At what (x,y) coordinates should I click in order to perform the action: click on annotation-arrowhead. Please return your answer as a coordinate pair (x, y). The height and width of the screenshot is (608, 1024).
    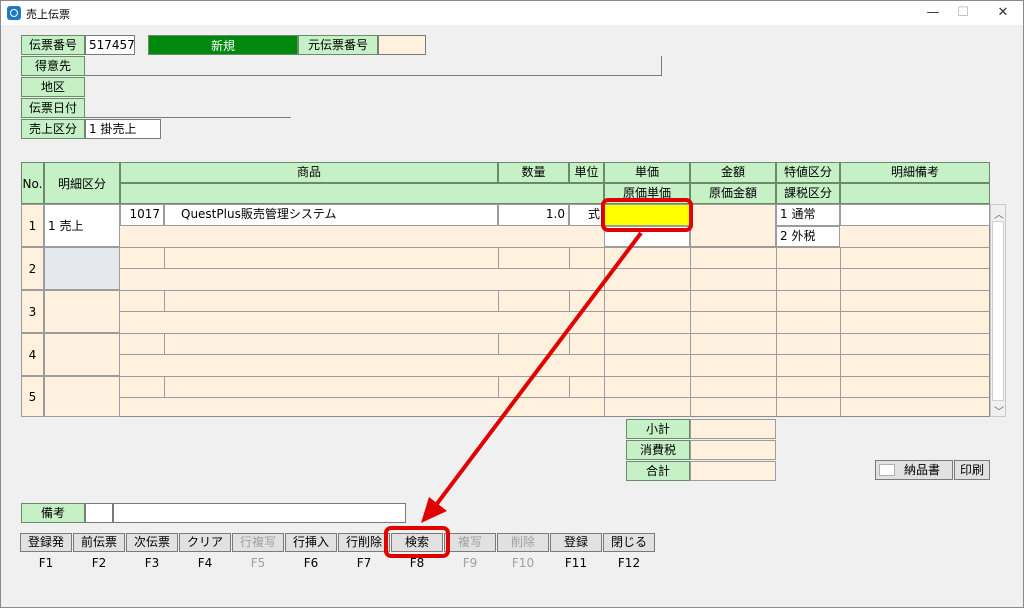
    Looking at the image, I should click on (434, 510).